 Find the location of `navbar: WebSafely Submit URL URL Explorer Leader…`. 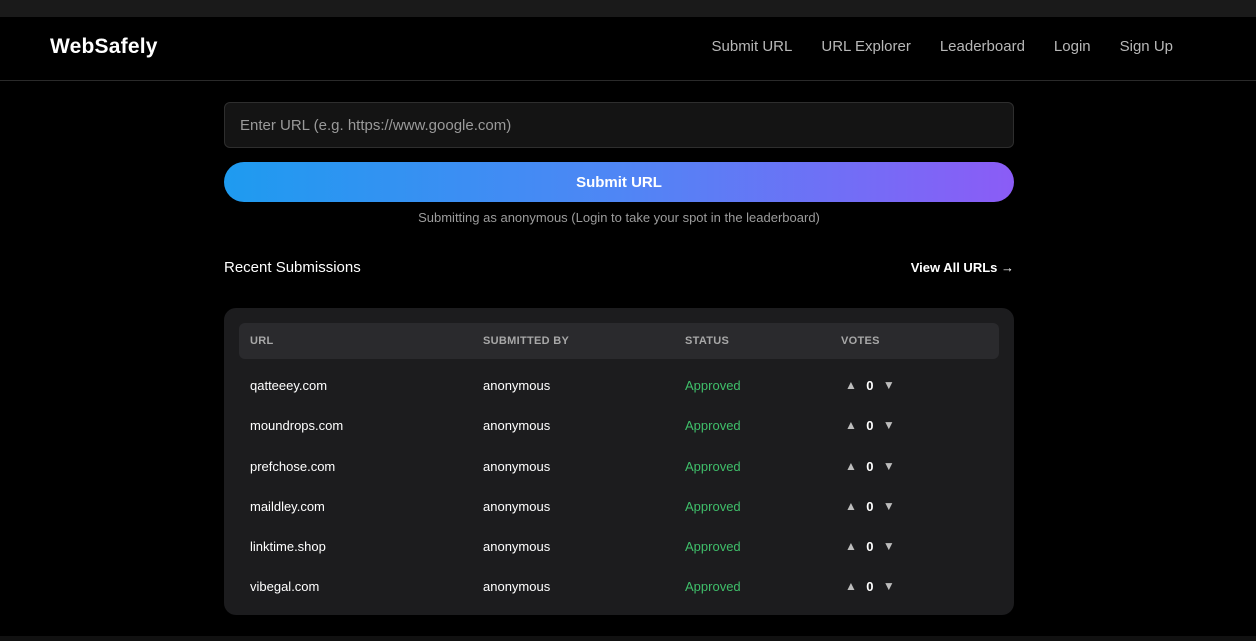

navbar: WebSafely Submit URL URL Explorer Leader… is located at coordinates (628, 49).